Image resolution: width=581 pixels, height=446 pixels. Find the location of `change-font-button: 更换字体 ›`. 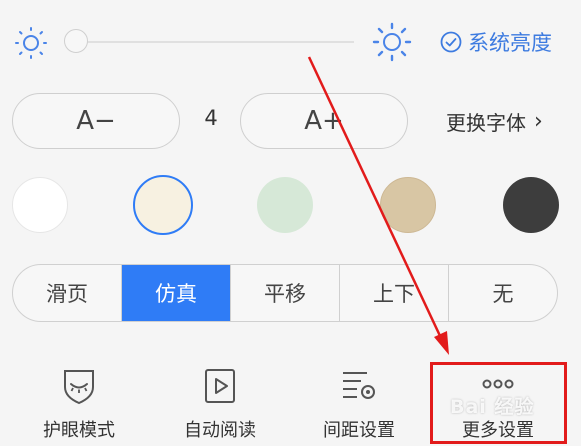

change-font-button: 更换字体 › is located at coordinates (494, 121).